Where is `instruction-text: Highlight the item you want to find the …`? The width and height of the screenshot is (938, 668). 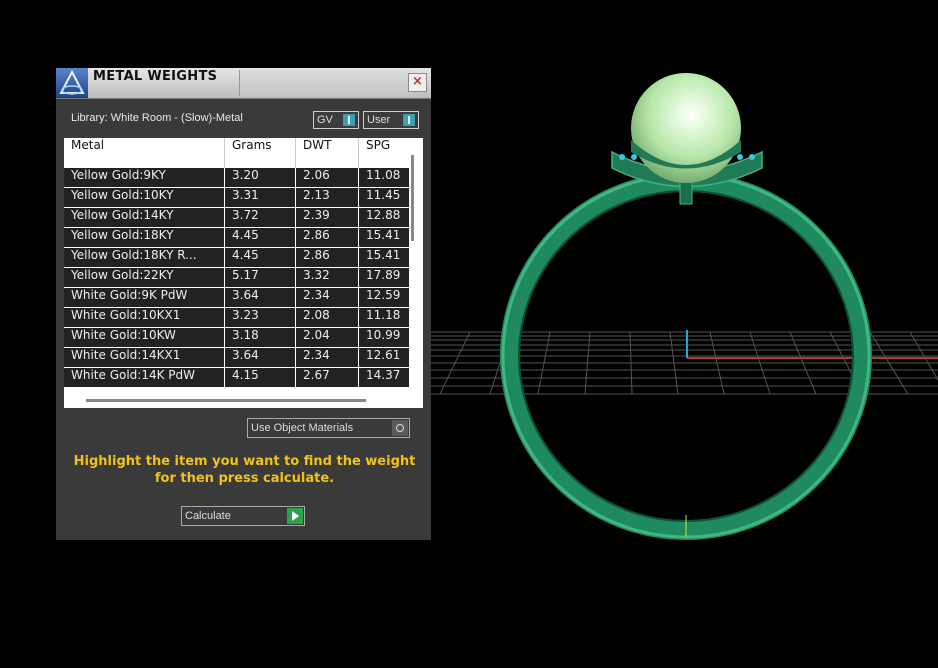 instruction-text: Highlight the item you want to find the … is located at coordinates (244, 470).